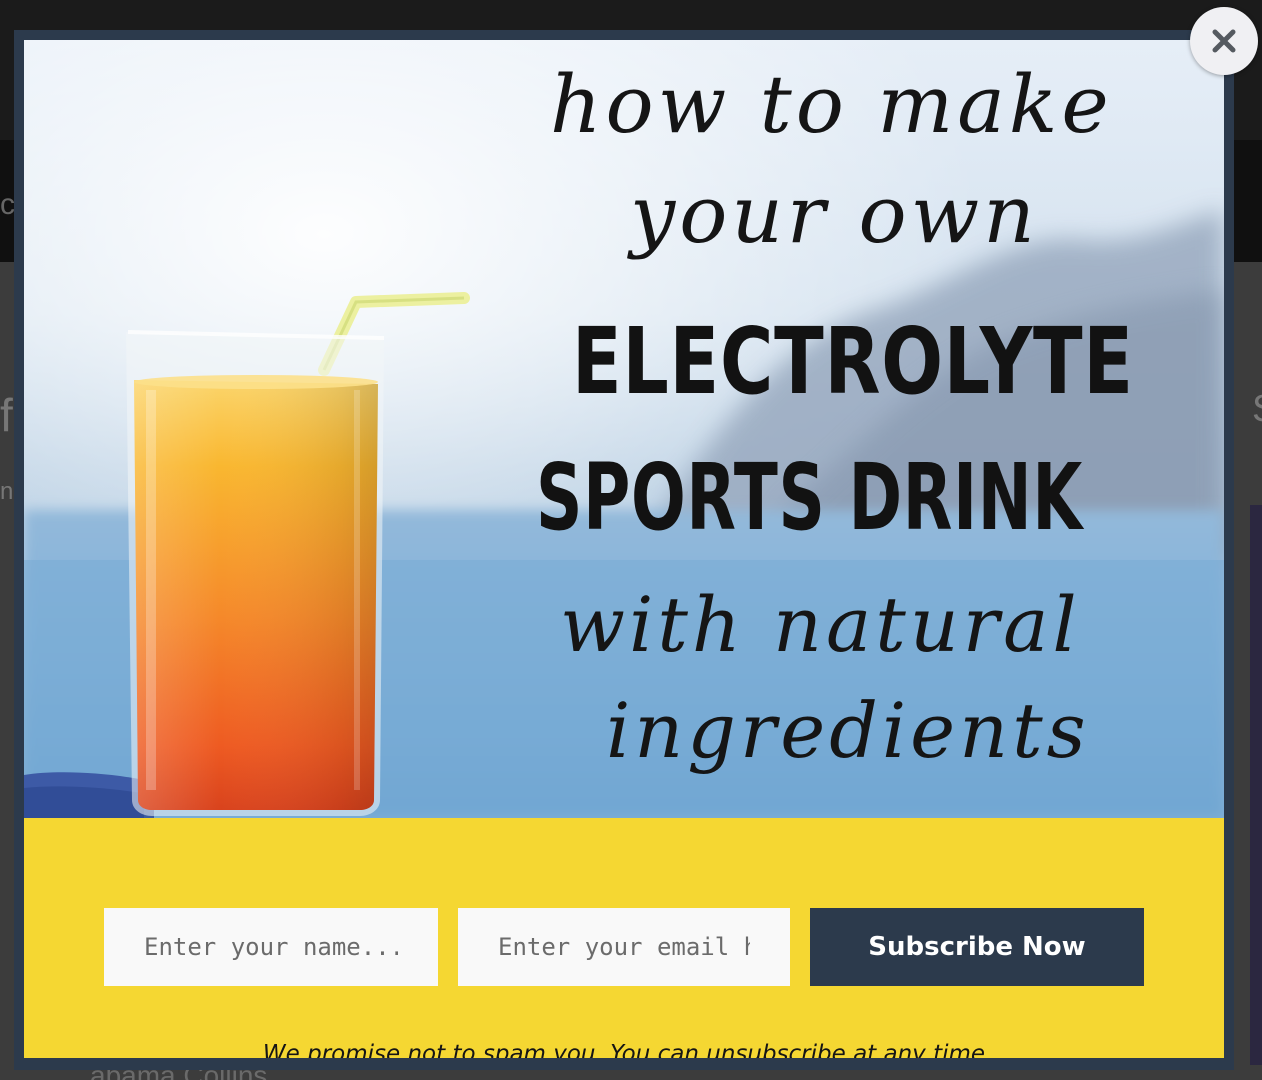 The image size is (1262, 1080). Describe the element at coordinates (1257, 409) in the screenshot. I see `background-text-fragment: S` at that location.